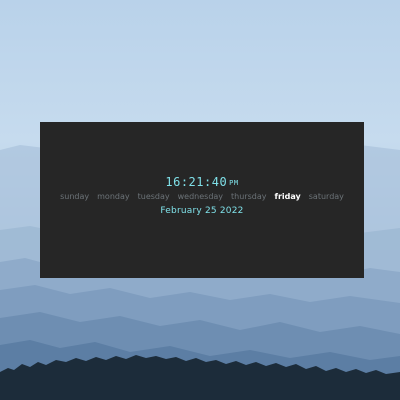 The width and height of the screenshot is (400, 400). What do you see at coordinates (287, 196) in the screenshot?
I see `weekday-friday: friday` at bounding box center [287, 196].